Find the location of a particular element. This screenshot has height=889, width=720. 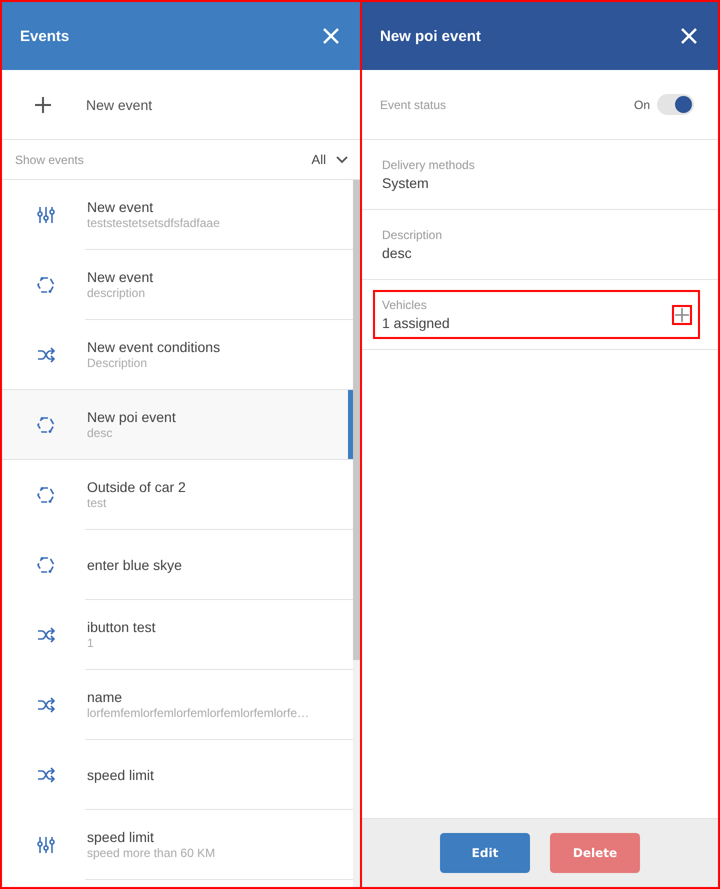

event-description: 1 is located at coordinates (91, 643).